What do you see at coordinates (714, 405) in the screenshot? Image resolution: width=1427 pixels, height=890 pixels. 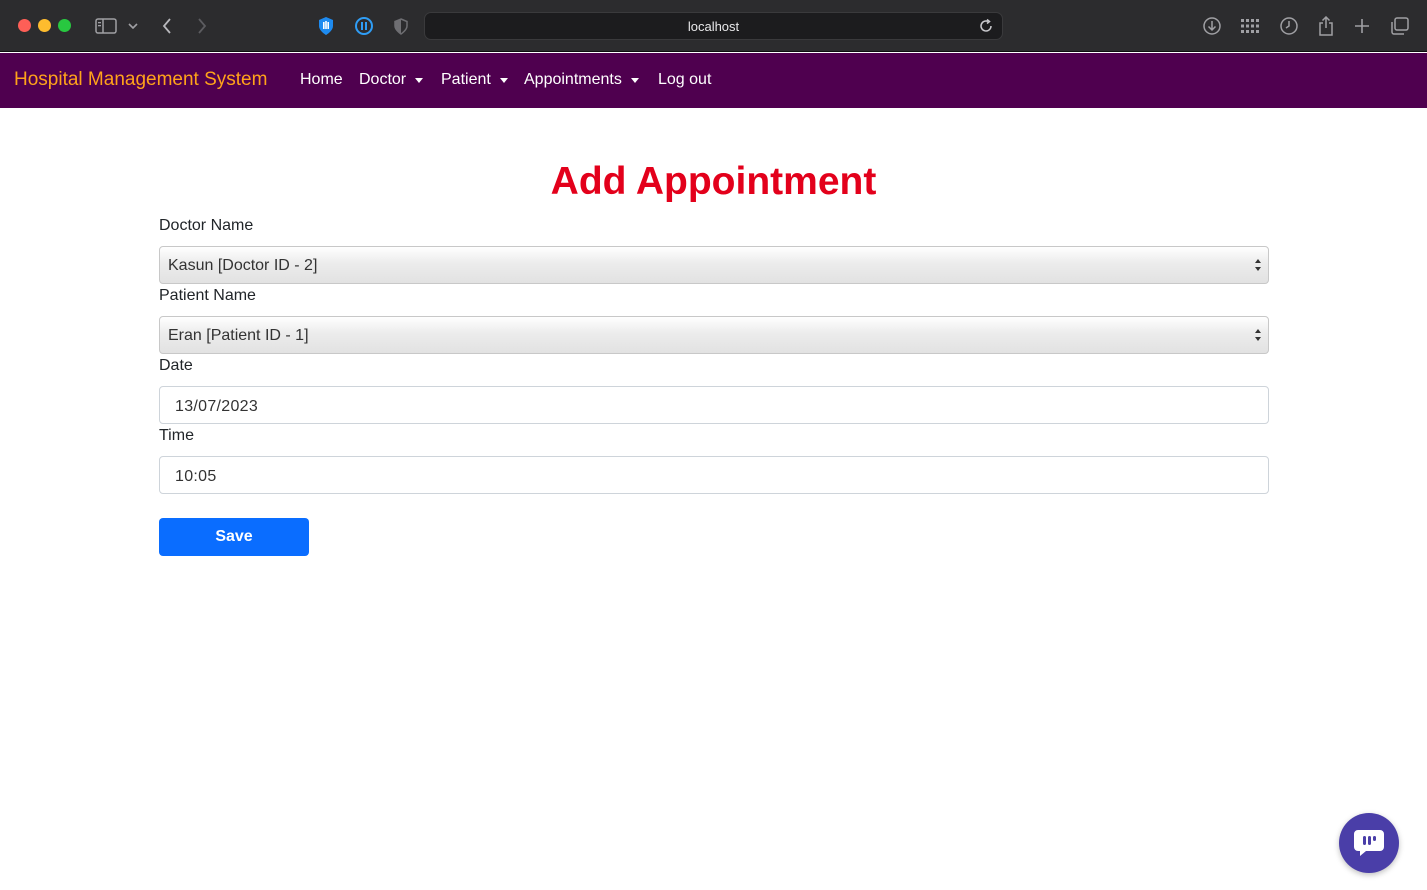 I see `date-input: 13/07/2023` at bounding box center [714, 405].